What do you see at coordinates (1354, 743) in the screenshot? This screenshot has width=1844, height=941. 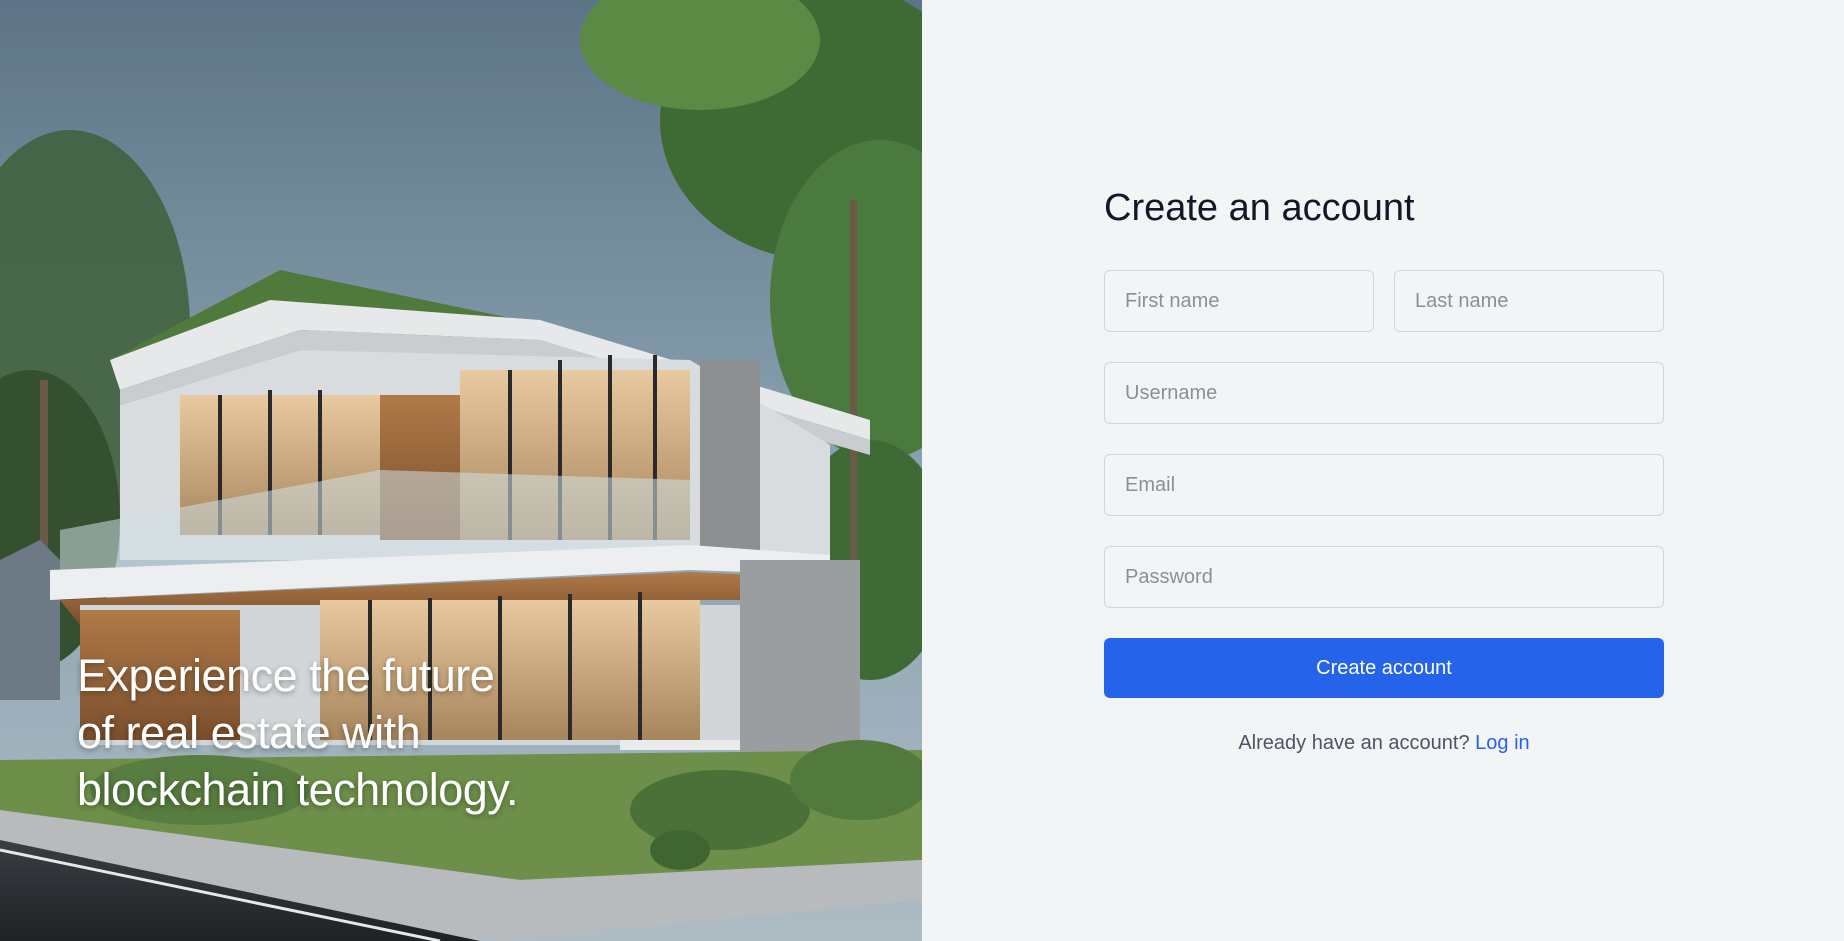 I see `login-prompt-text: Already have an account?` at bounding box center [1354, 743].